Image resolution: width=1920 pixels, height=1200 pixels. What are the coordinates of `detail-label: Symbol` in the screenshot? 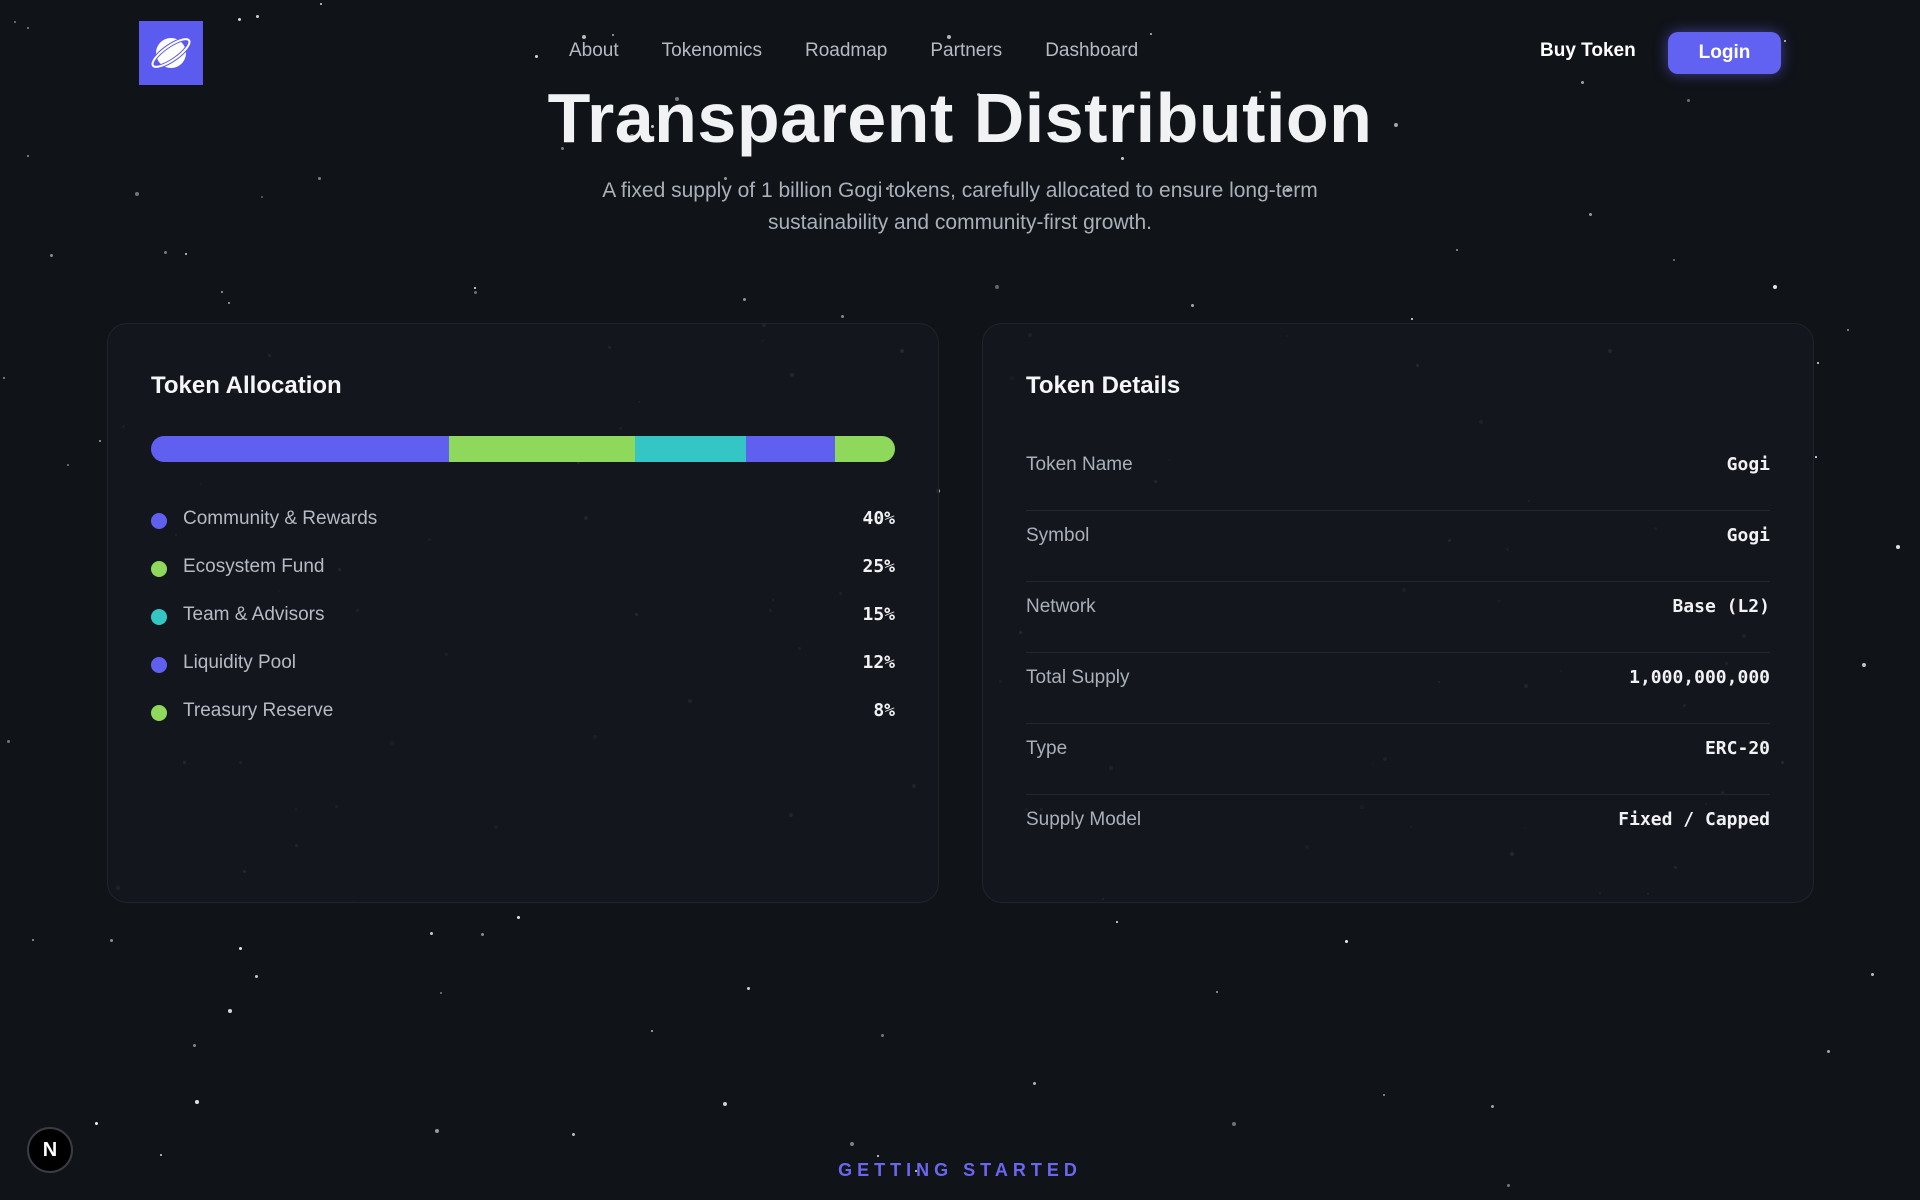 It's located at (1058, 535).